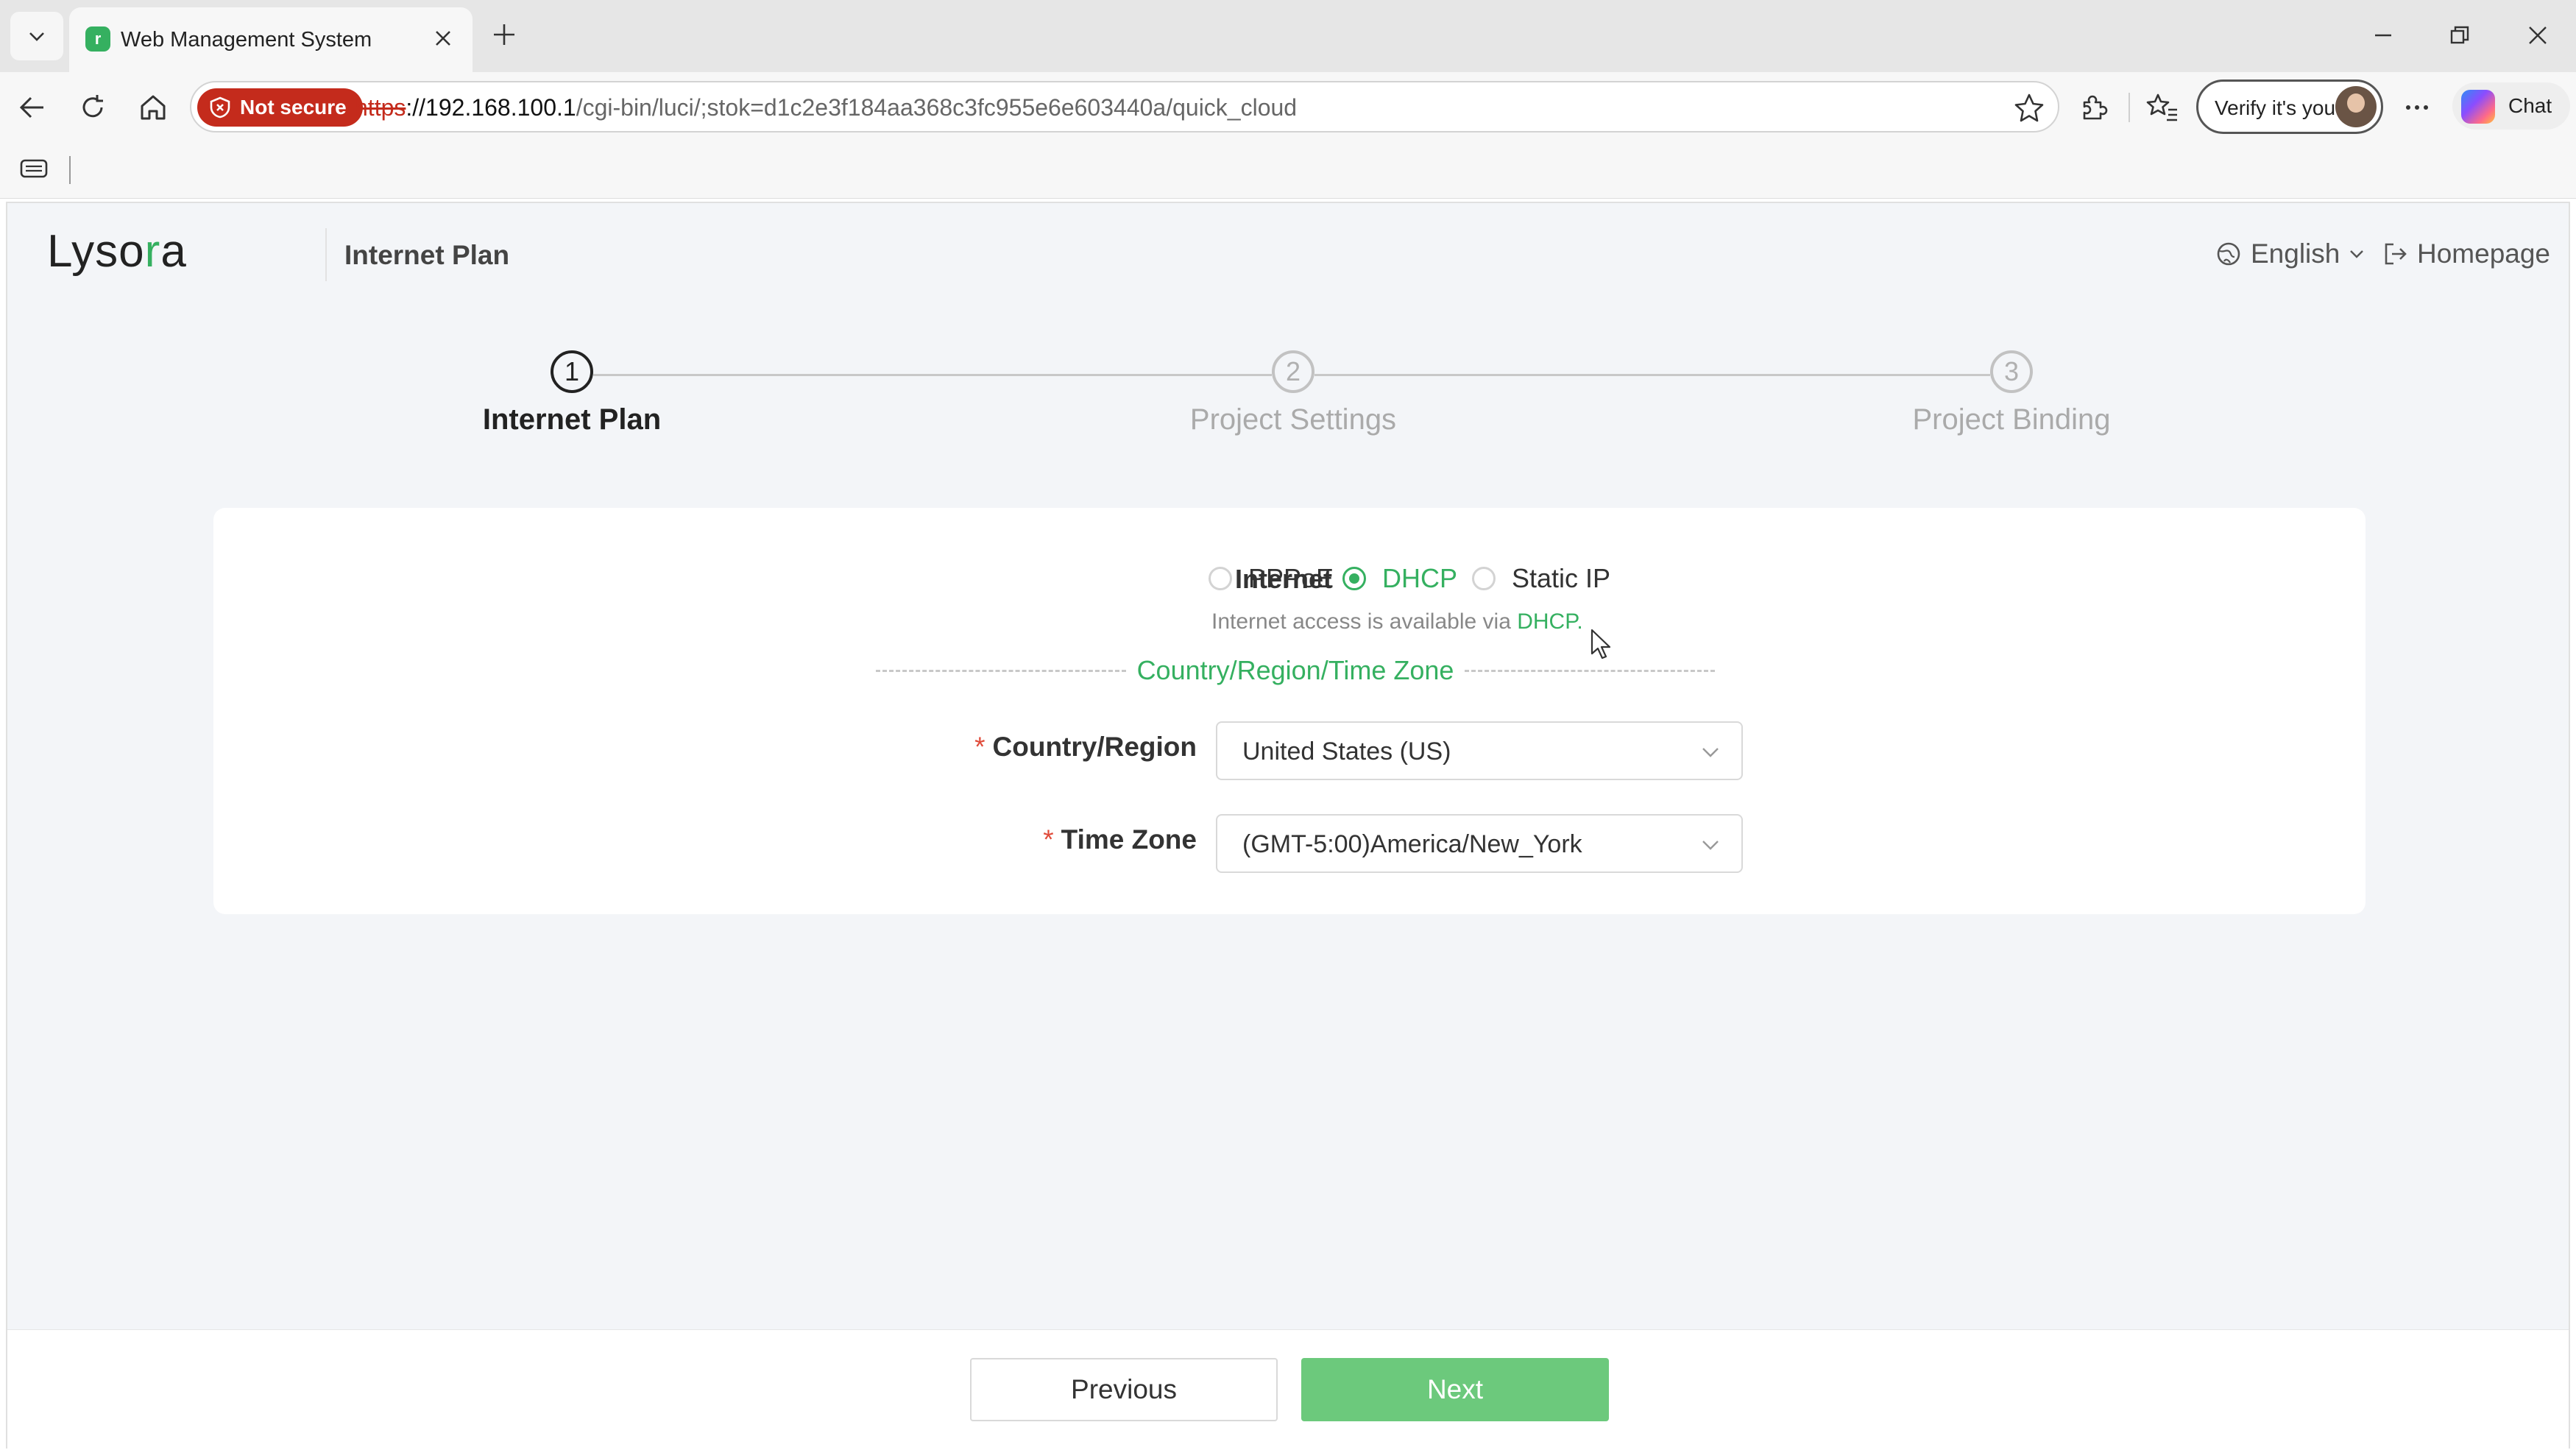 The image size is (2576, 1450). Describe the element at coordinates (1288, 36) in the screenshot. I see `browser-tabstrip: r Web Management System` at that location.